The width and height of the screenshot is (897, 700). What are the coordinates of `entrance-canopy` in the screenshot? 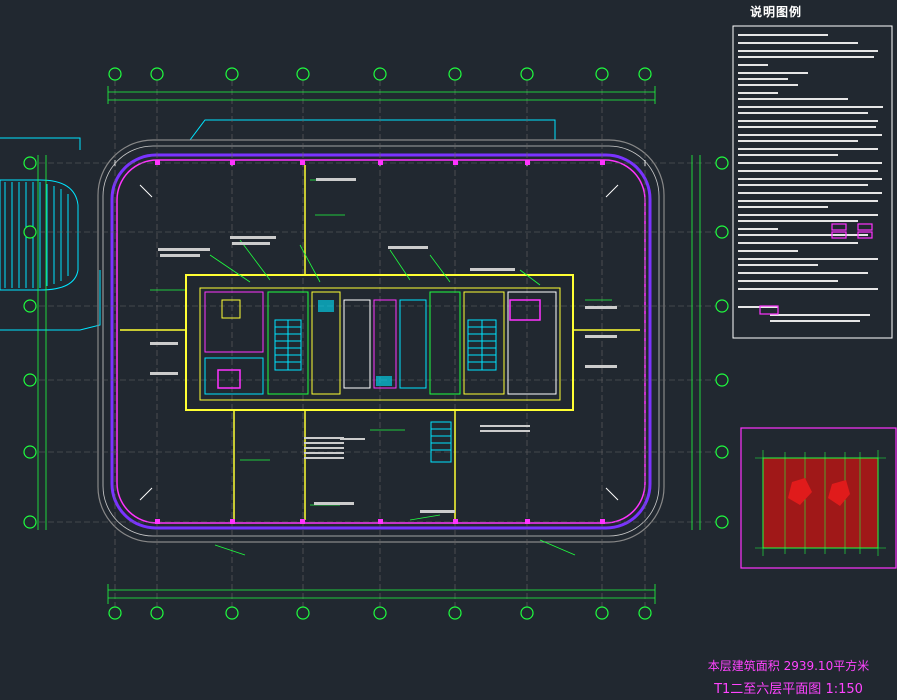 It's located at (50, 234).